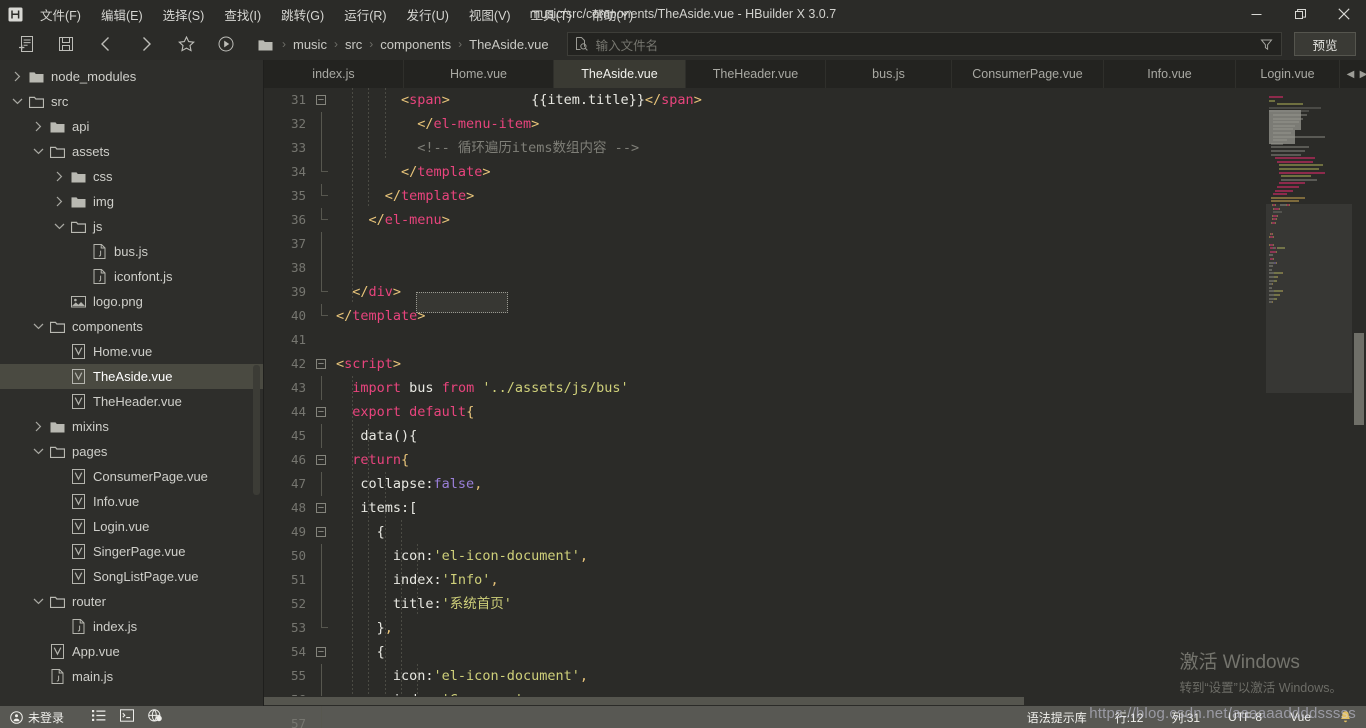  I want to click on tab-home-vue: Home.vue, so click(479, 74).